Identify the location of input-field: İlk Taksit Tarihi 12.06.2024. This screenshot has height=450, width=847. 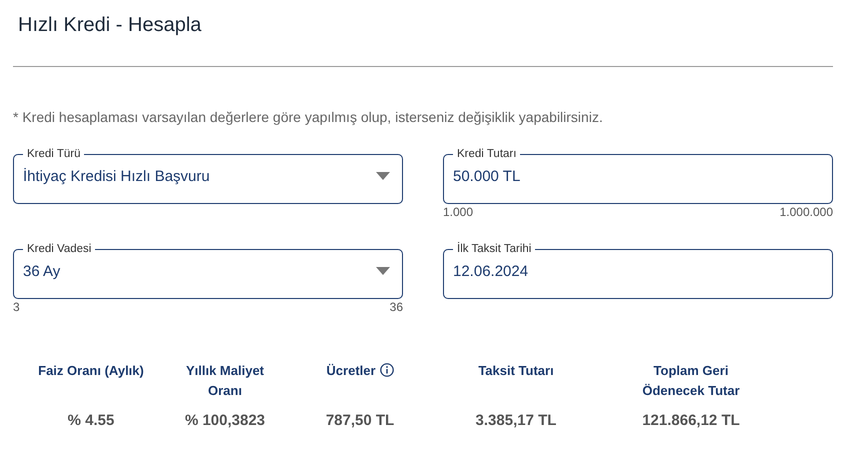
(638, 270).